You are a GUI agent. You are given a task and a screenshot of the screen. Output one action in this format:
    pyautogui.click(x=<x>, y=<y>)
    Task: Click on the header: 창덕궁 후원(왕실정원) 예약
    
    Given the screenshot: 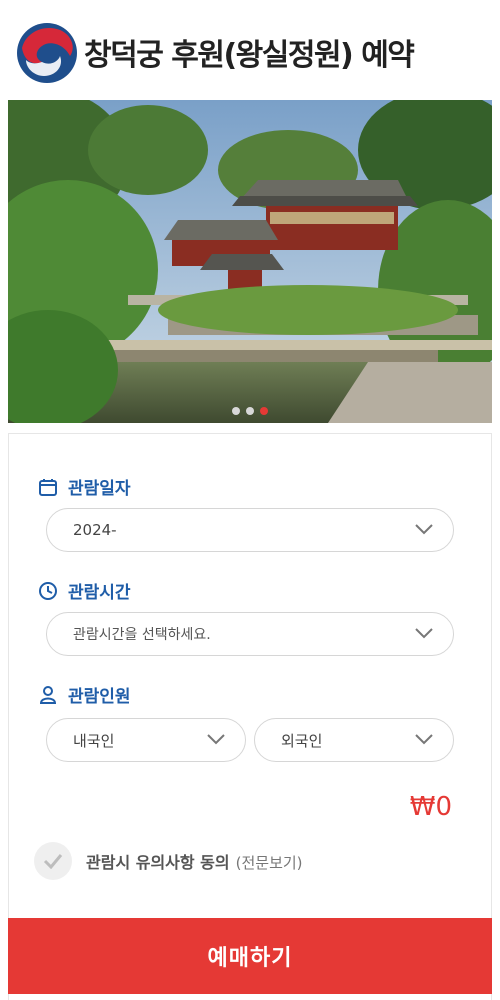 What is the action you would take?
    pyautogui.click(x=250, y=50)
    